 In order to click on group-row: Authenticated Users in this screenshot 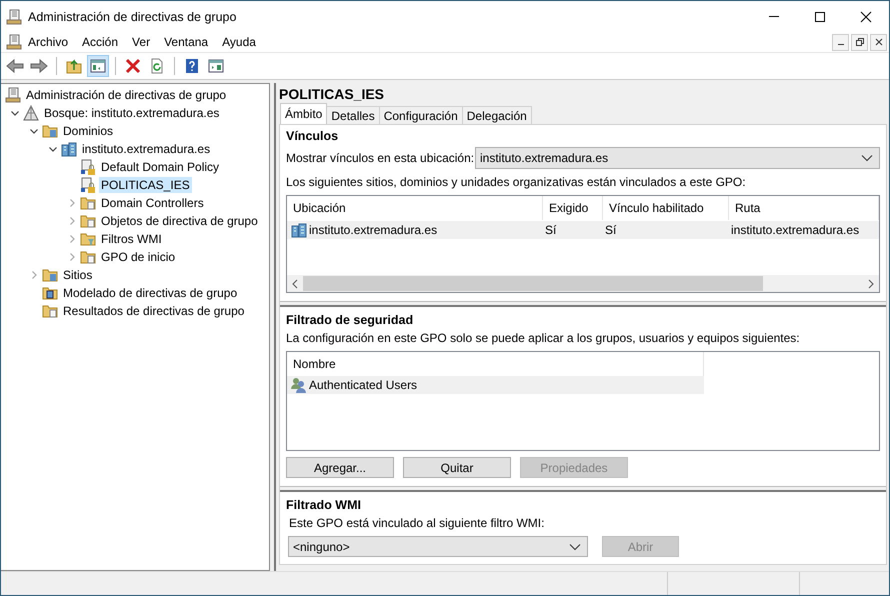, I will do `click(495, 385)`.